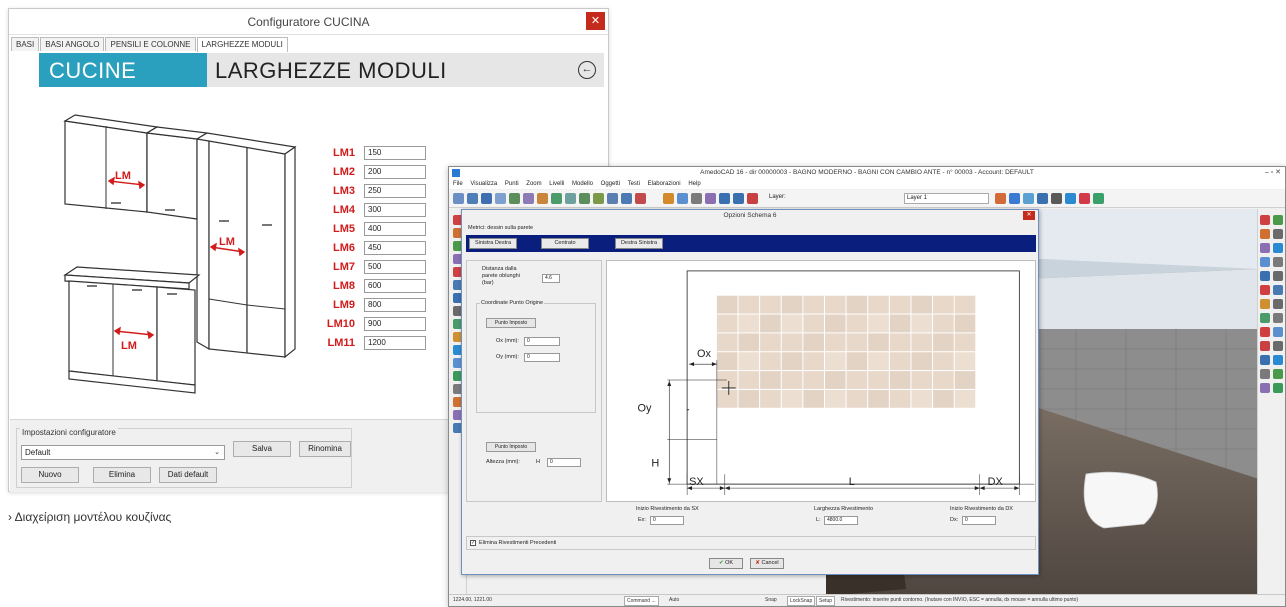 This screenshot has width=1286, height=607. Describe the element at coordinates (1265, 374) in the screenshot. I see `tool-w-icon` at that location.